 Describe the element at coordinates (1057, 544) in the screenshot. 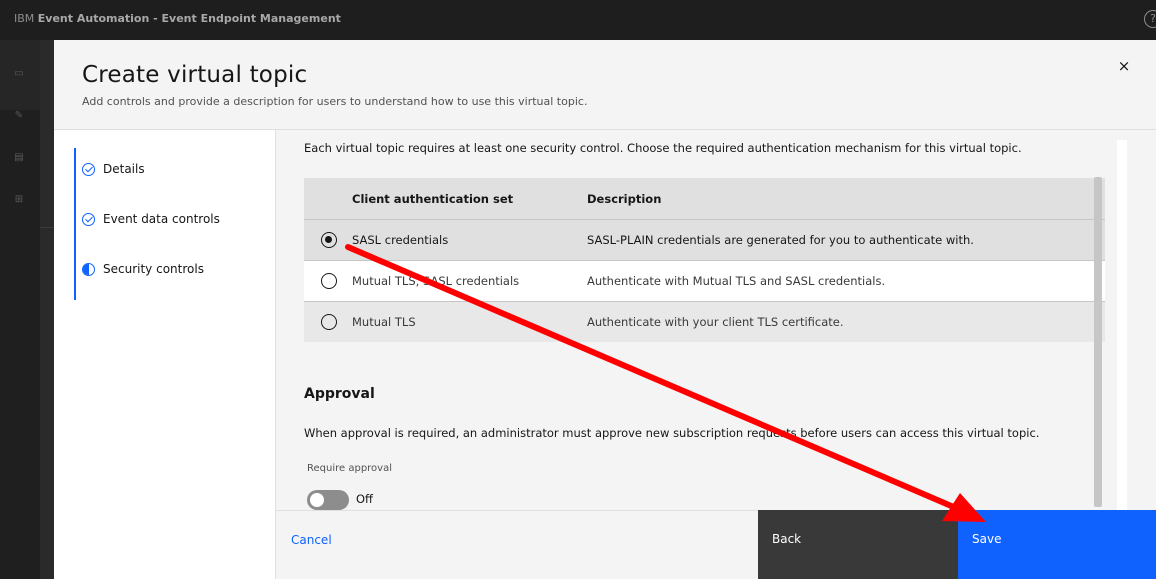

I see `save-button: Save` at that location.